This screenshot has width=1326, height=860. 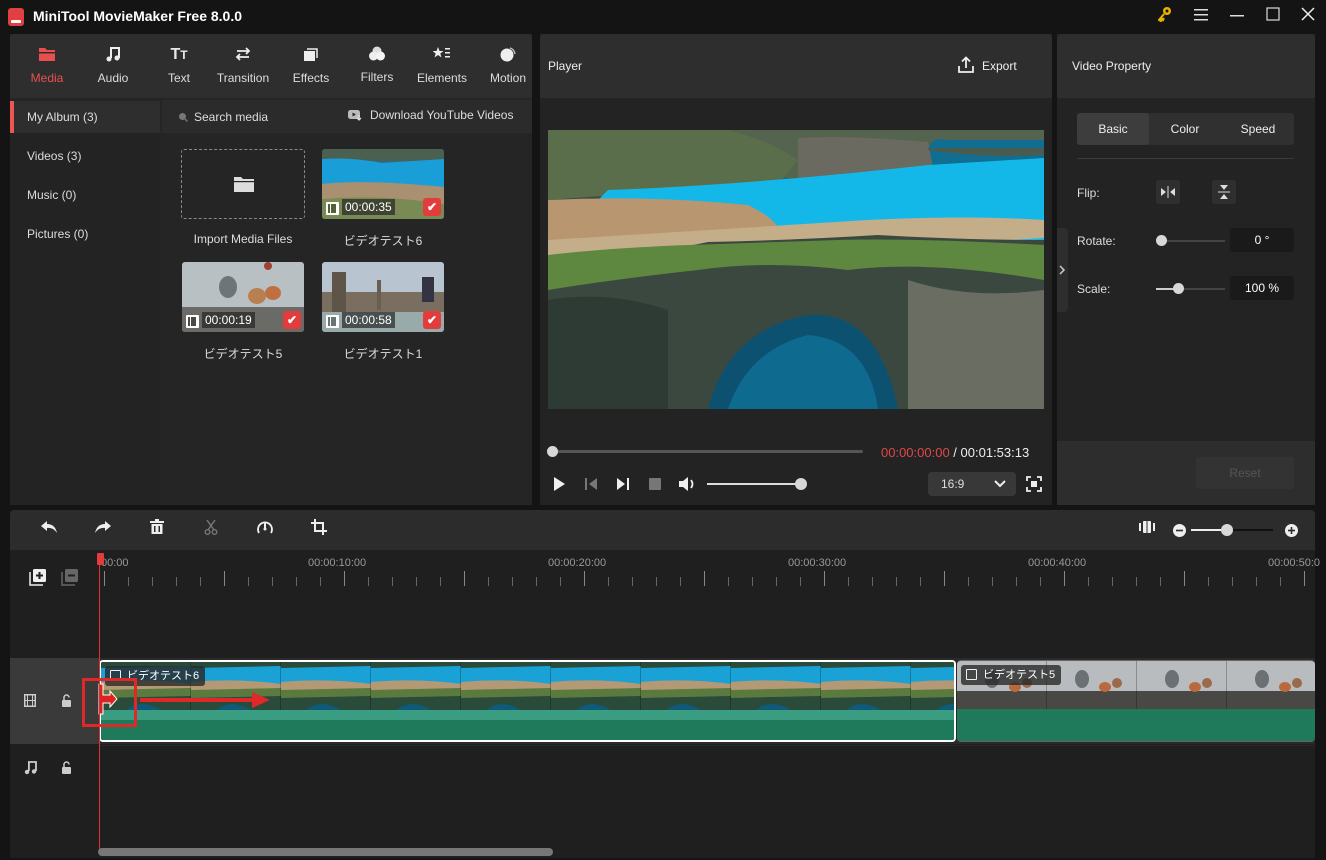 I want to click on speed-button, so click(x=265, y=530).